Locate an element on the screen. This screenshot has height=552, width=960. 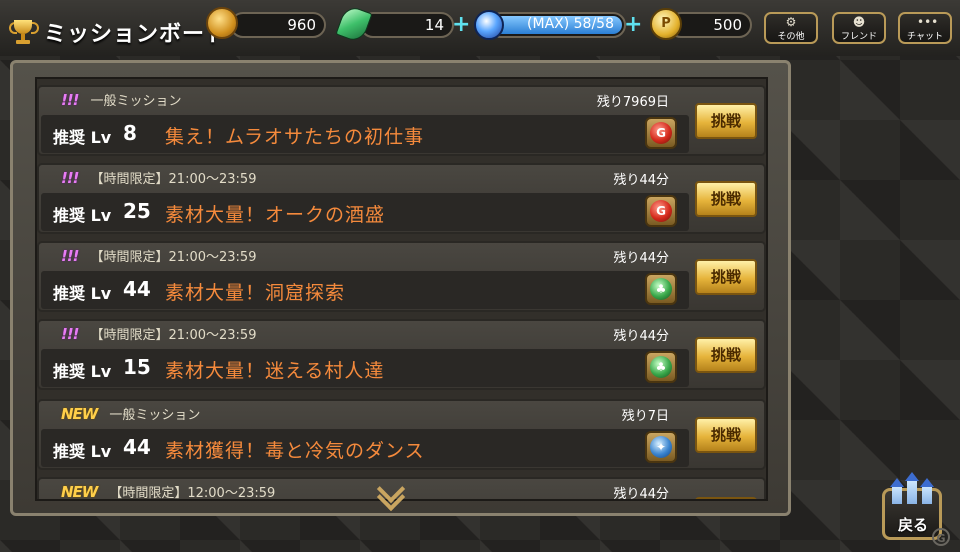
level-value: 8 is located at coordinates (130, 133).